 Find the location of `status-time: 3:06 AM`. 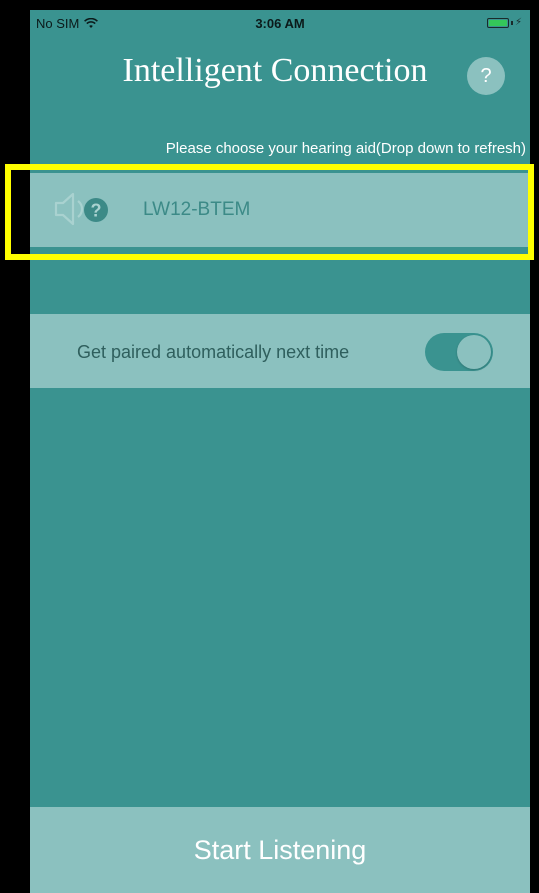

status-time: 3:06 AM is located at coordinates (280, 23).